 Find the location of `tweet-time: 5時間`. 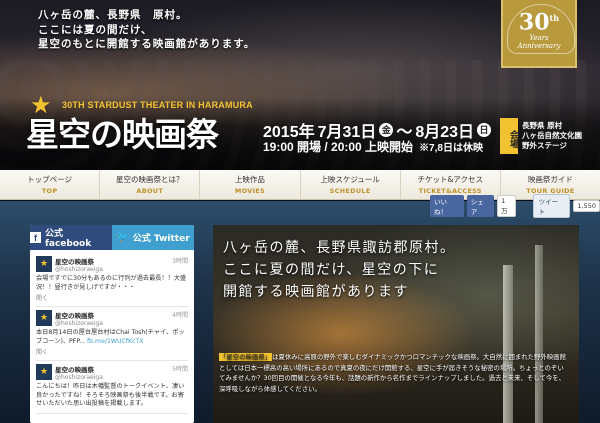

tweet-time: 5時間 is located at coordinates (180, 368).